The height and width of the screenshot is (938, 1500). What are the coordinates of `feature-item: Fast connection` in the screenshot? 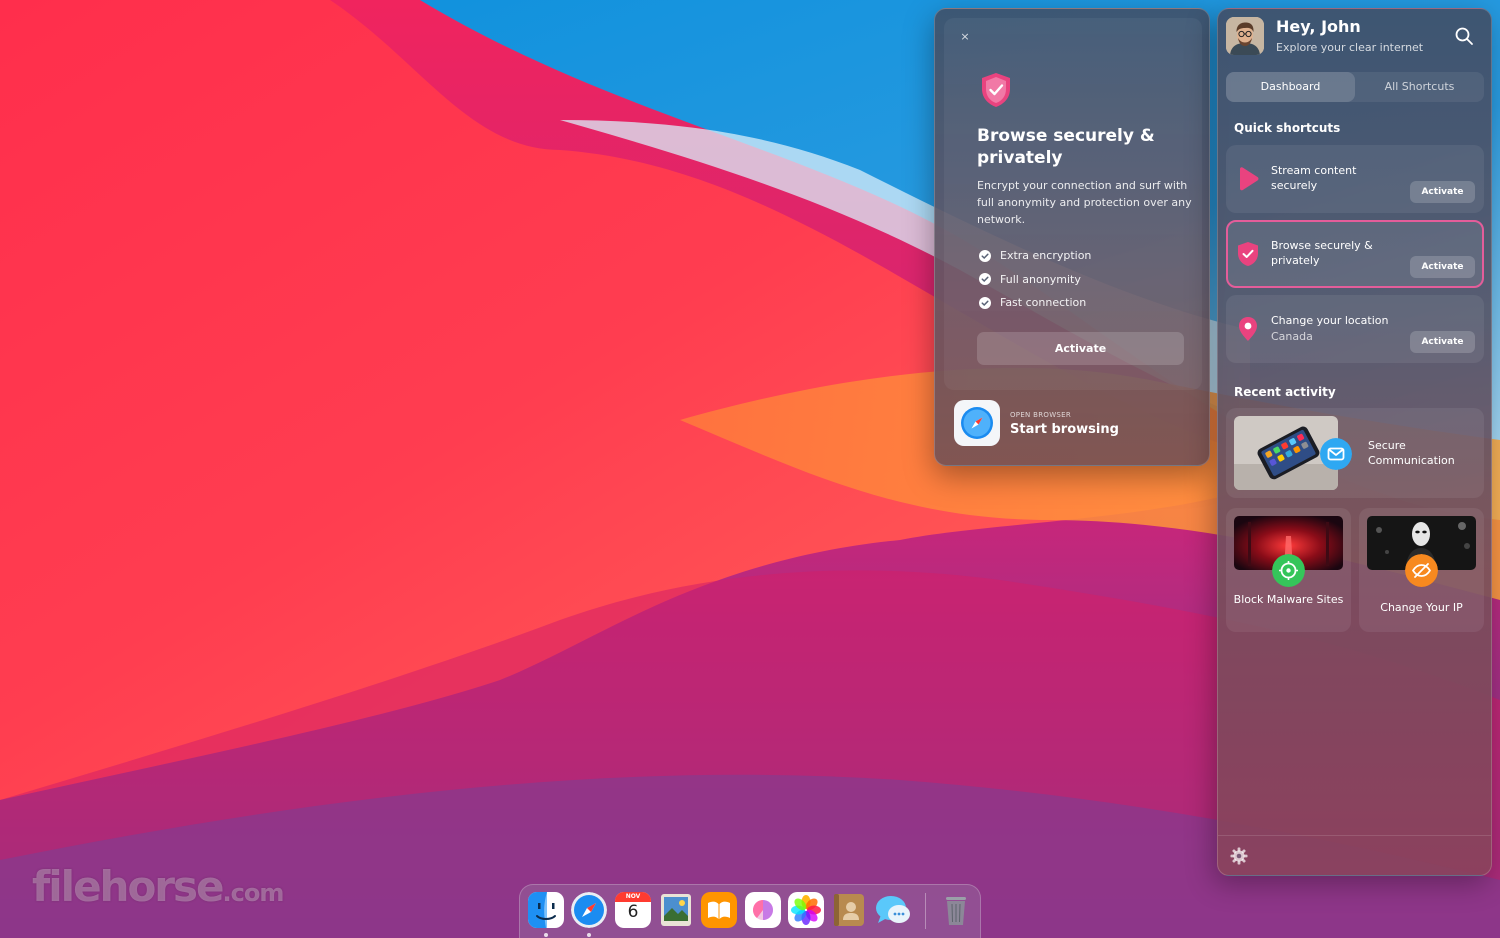 It's located at (1035, 303).